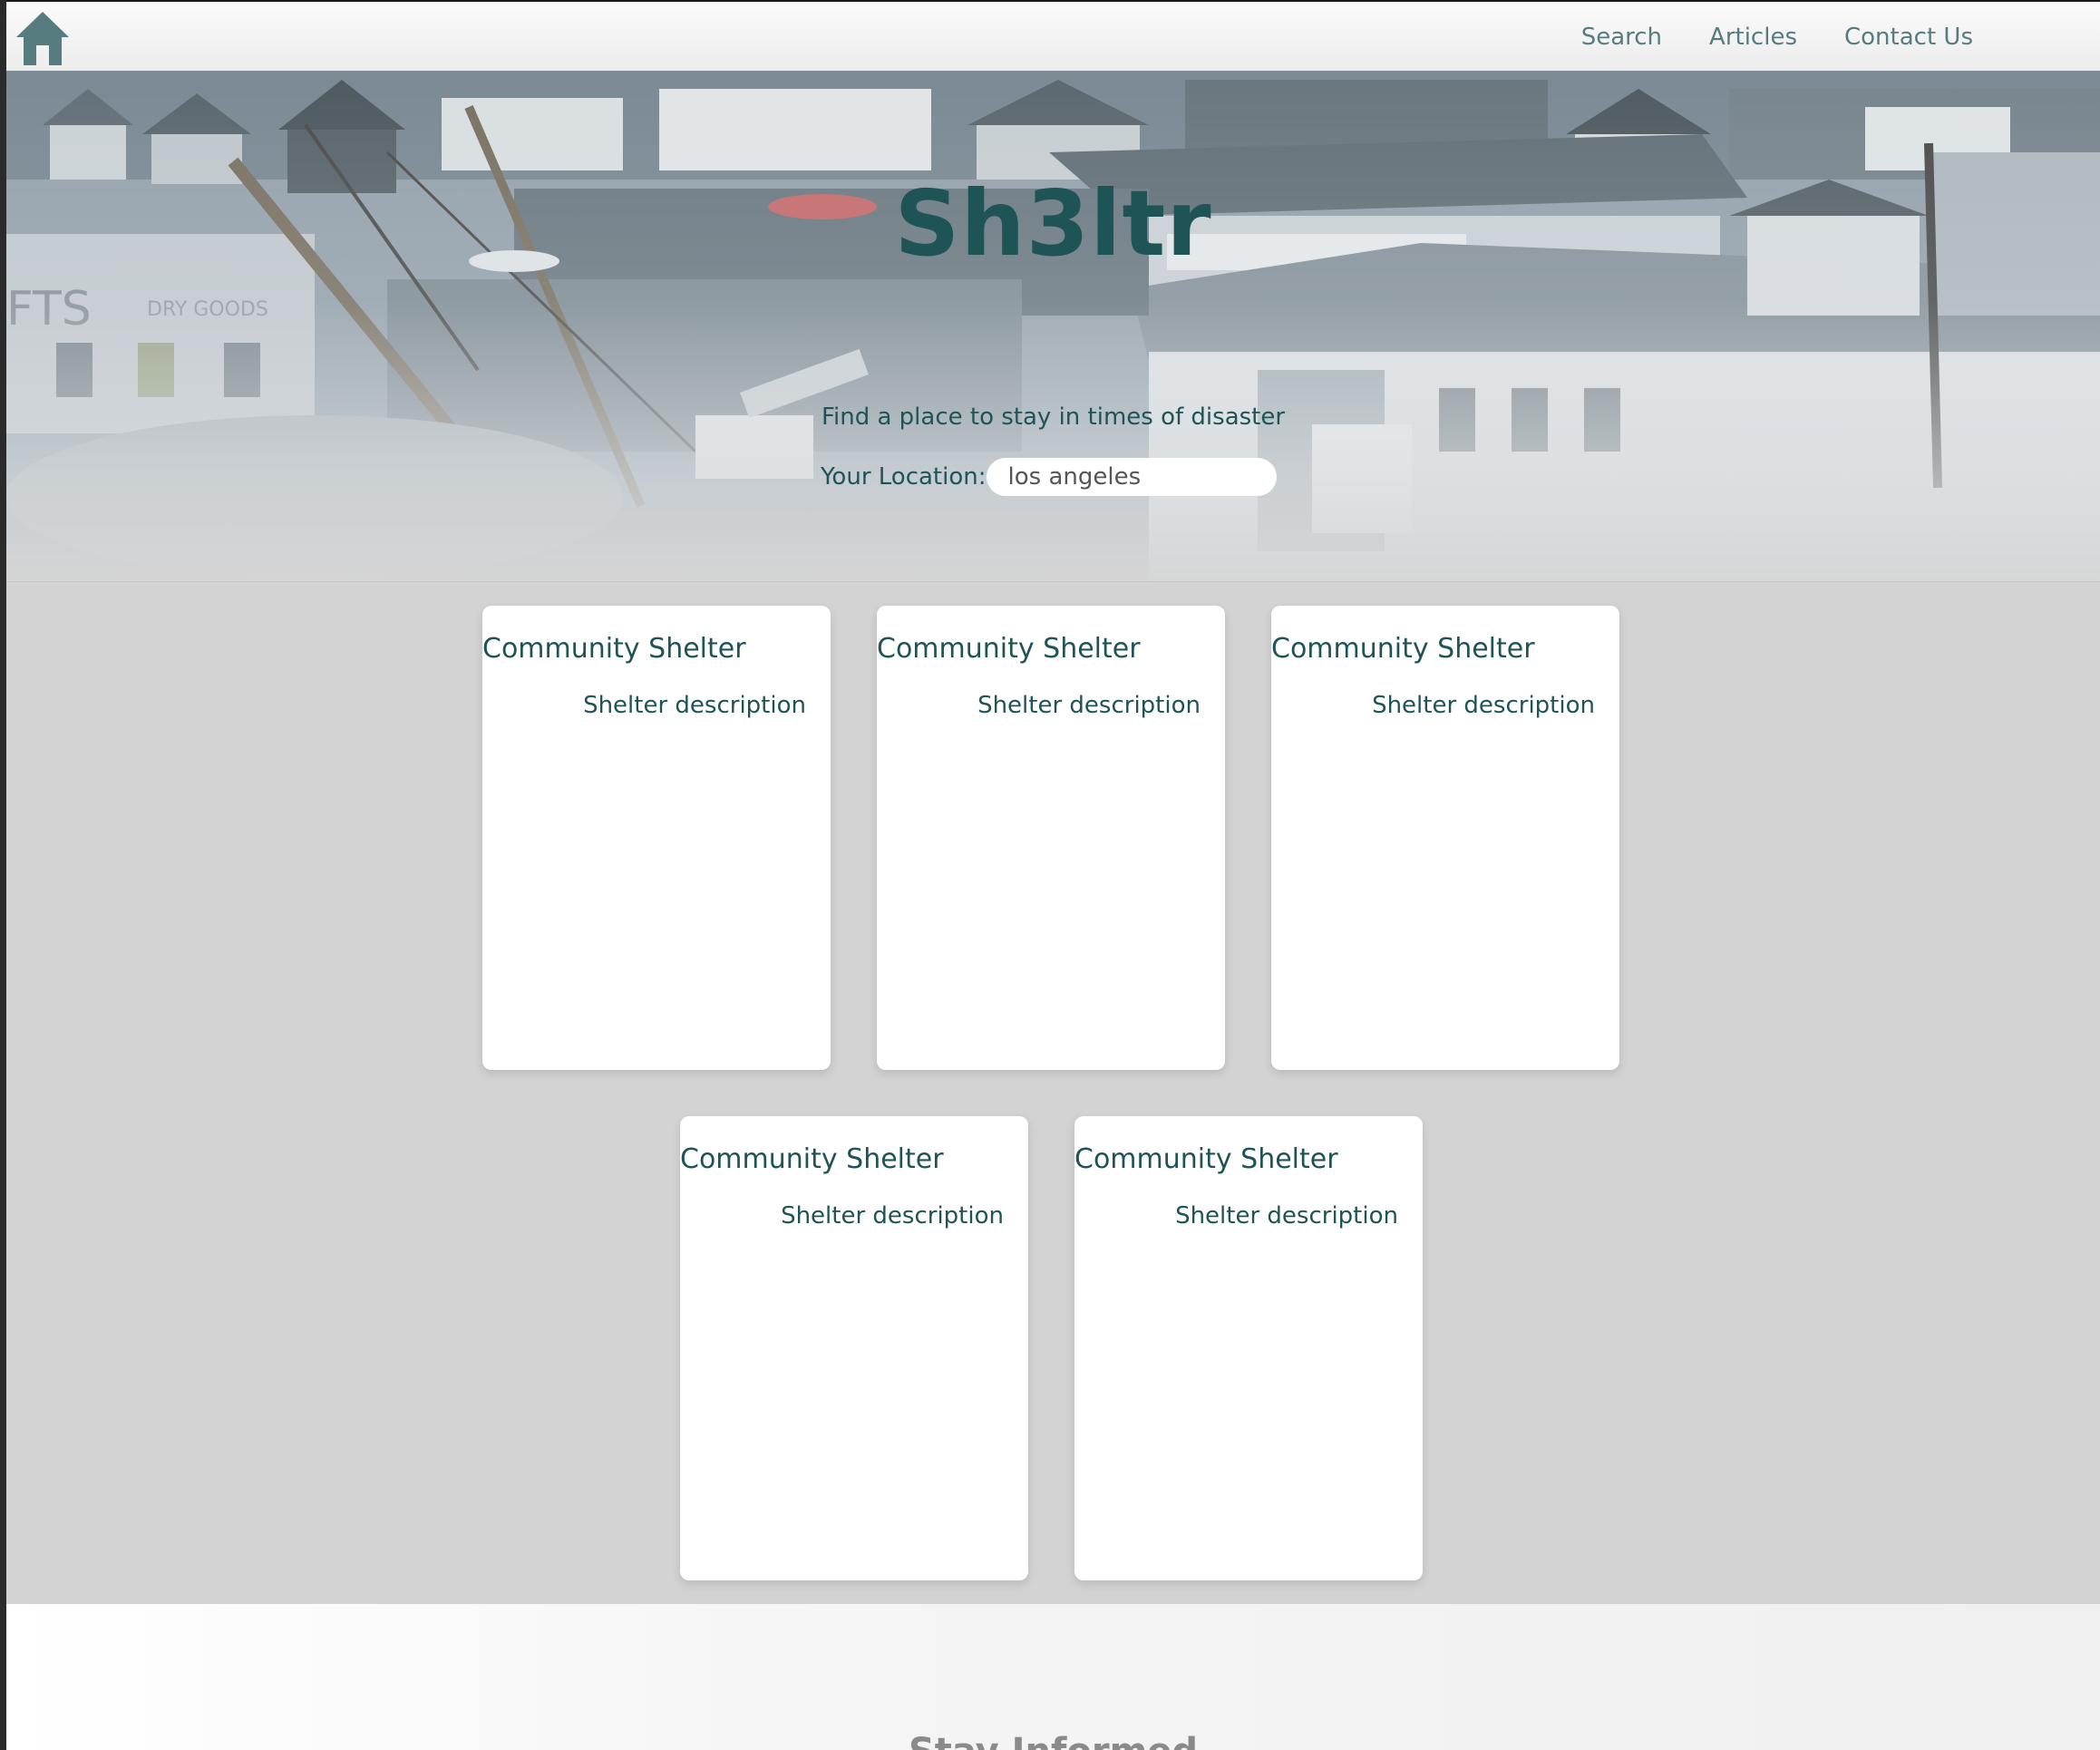 The image size is (2100, 1750). What do you see at coordinates (1131, 477) in the screenshot?
I see `location-input` at bounding box center [1131, 477].